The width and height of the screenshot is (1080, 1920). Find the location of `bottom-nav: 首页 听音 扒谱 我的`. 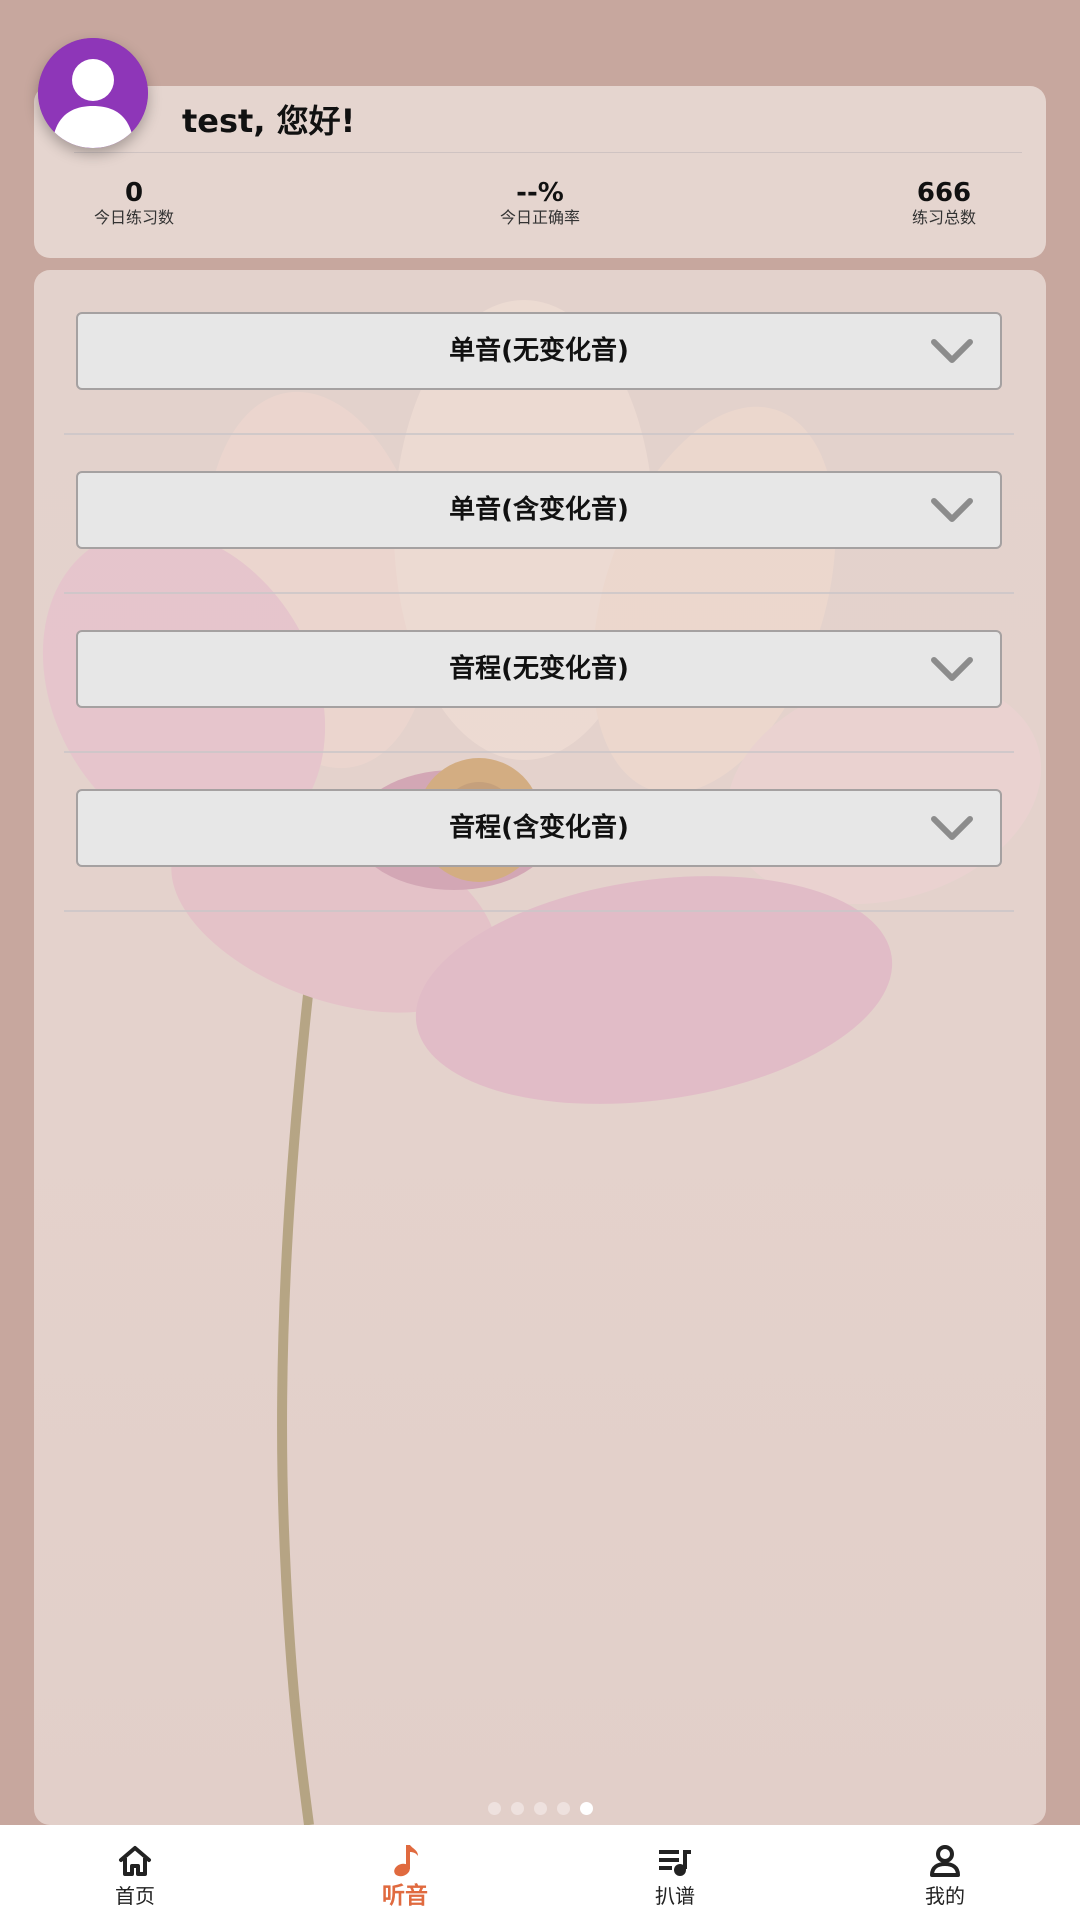

bottom-nav: 首页 听音 扒谱 我的 is located at coordinates (540, 1872).